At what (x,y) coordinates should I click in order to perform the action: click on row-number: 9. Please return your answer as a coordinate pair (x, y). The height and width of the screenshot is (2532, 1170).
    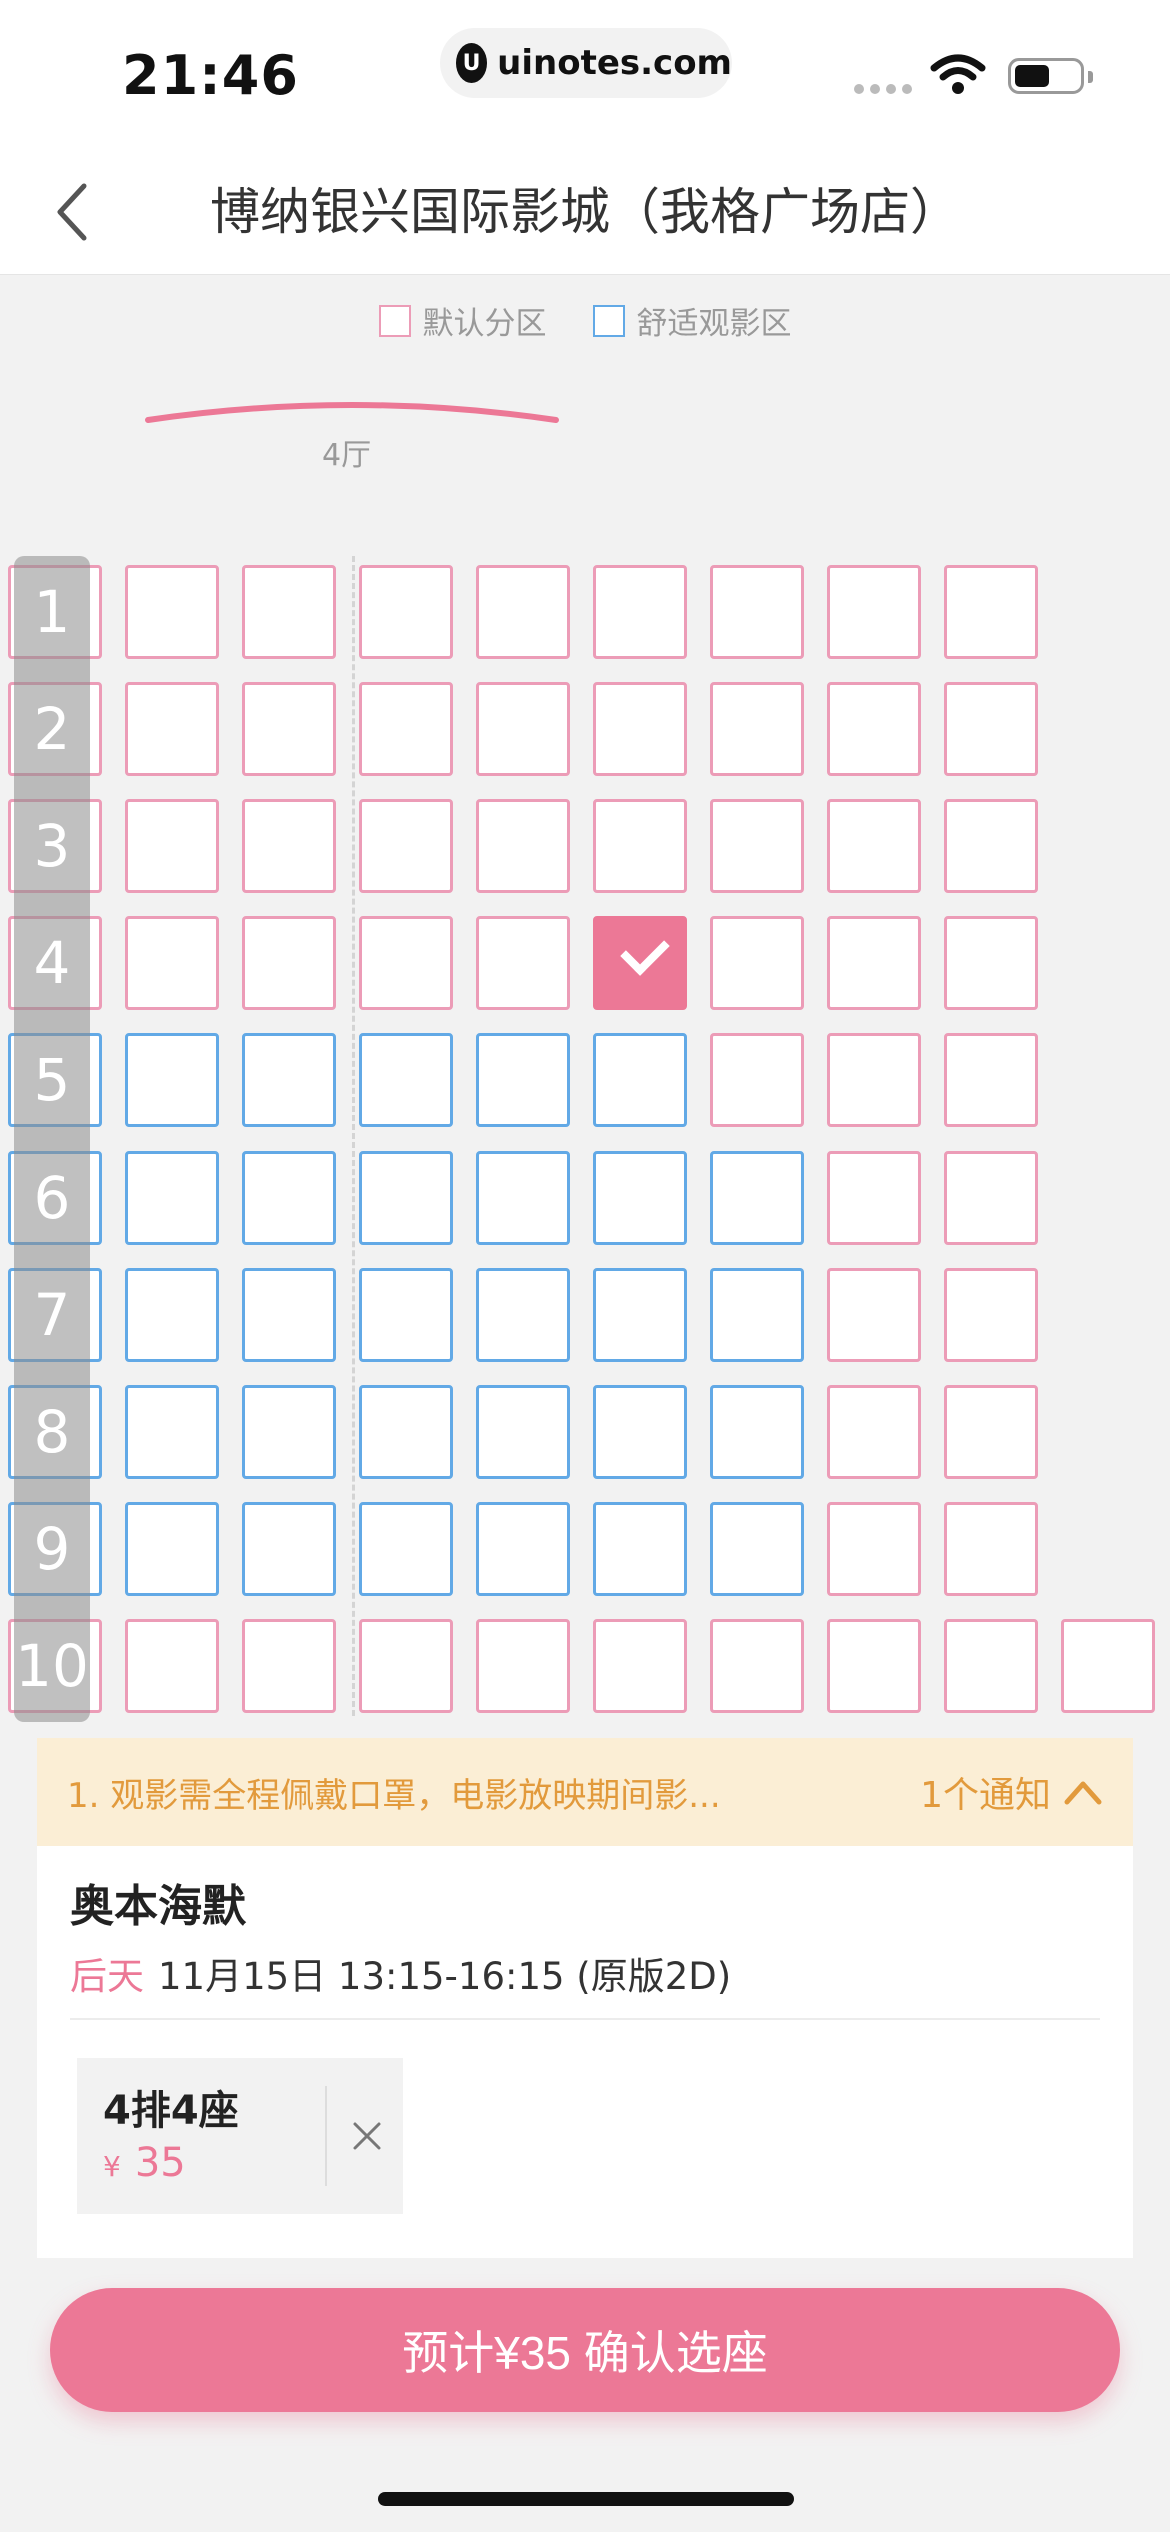
    Looking at the image, I should click on (52, 1549).